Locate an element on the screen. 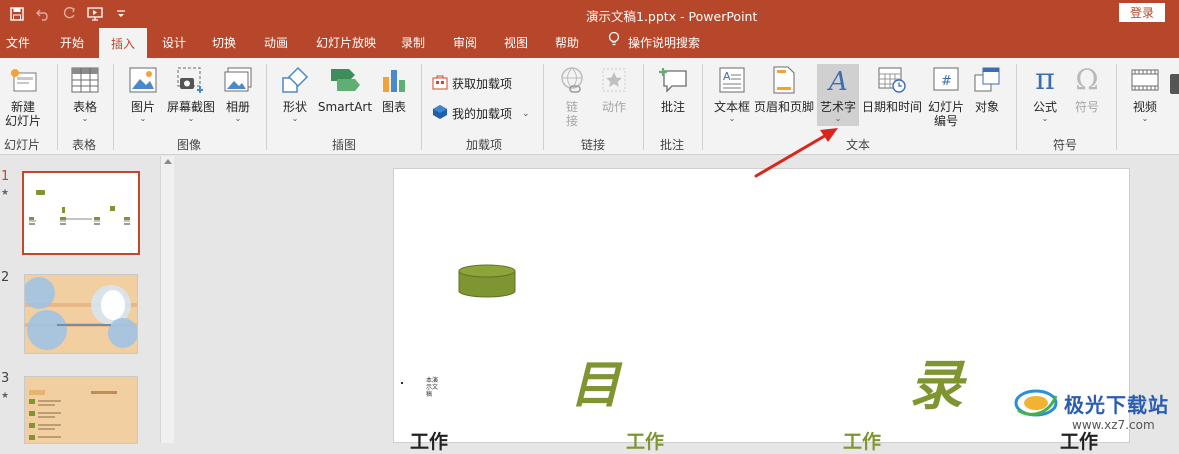 This screenshot has height=454, width=1179. album-button: 相册 ⌄ is located at coordinates (238, 94).